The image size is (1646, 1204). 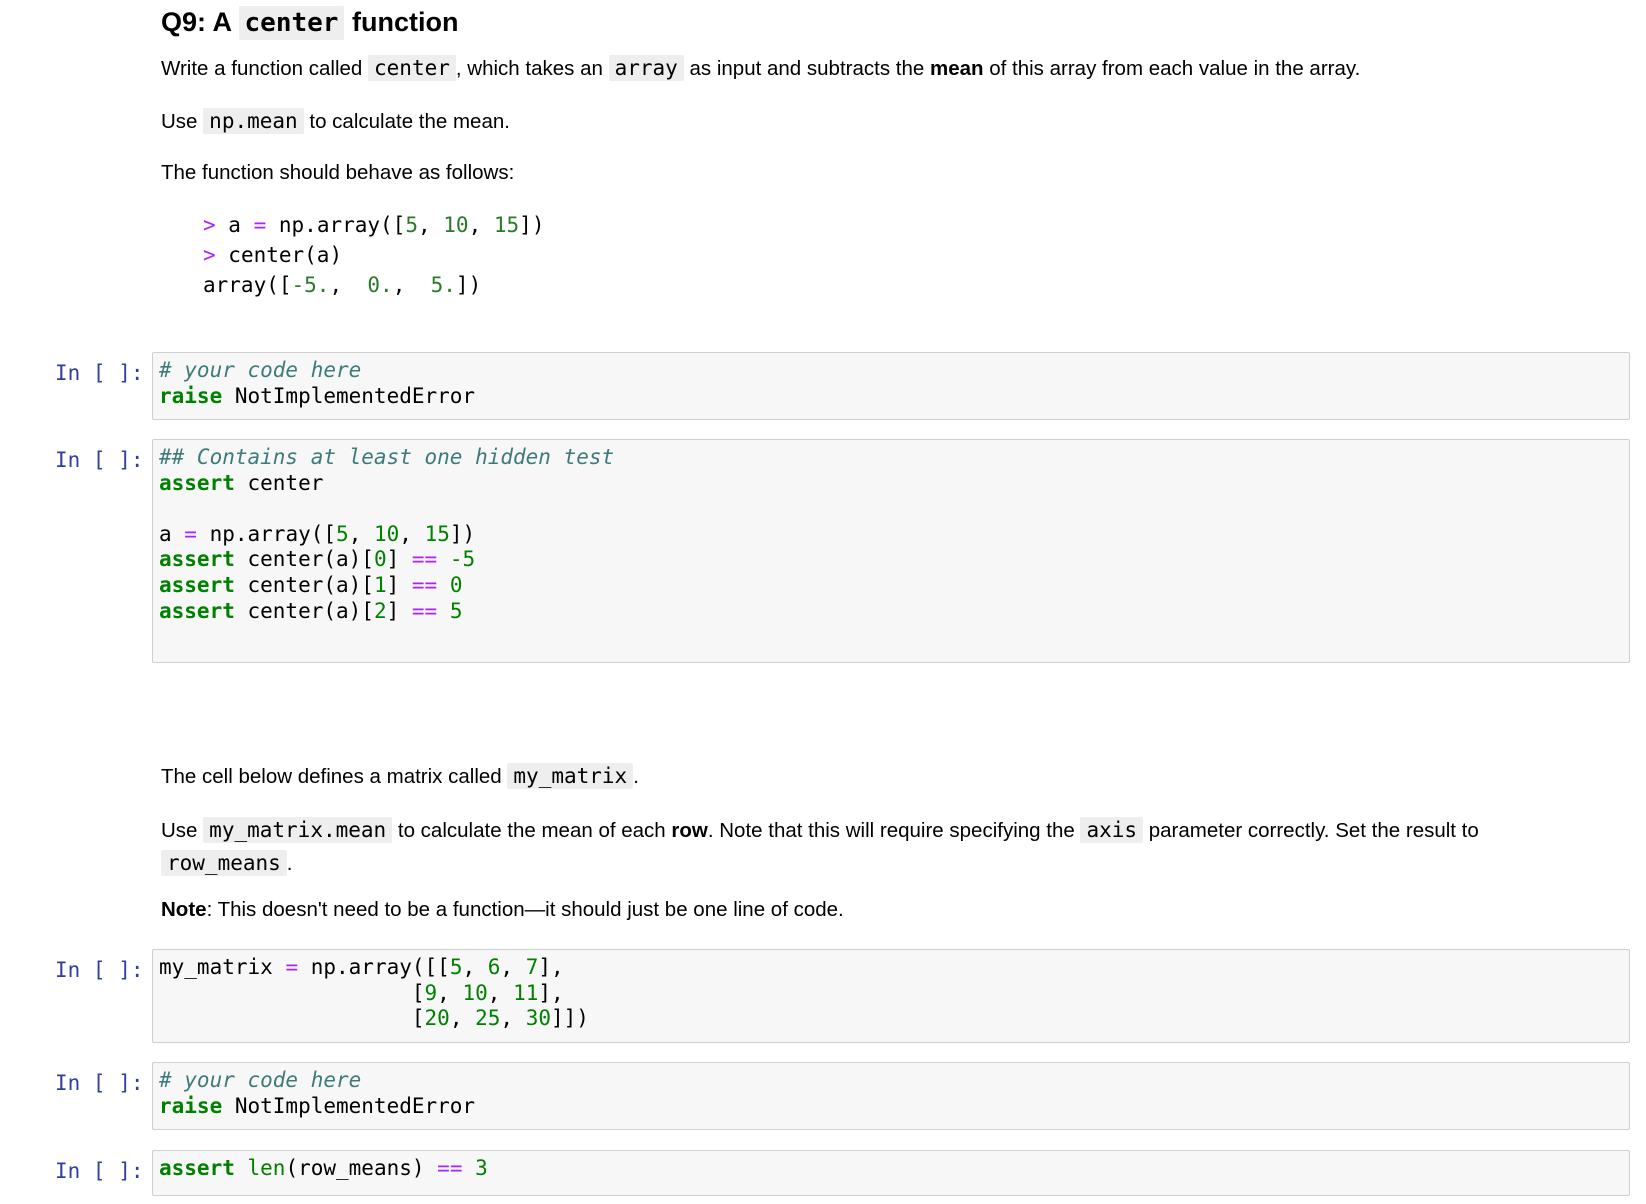 What do you see at coordinates (291, 23) in the screenshot?
I see `title-code: center` at bounding box center [291, 23].